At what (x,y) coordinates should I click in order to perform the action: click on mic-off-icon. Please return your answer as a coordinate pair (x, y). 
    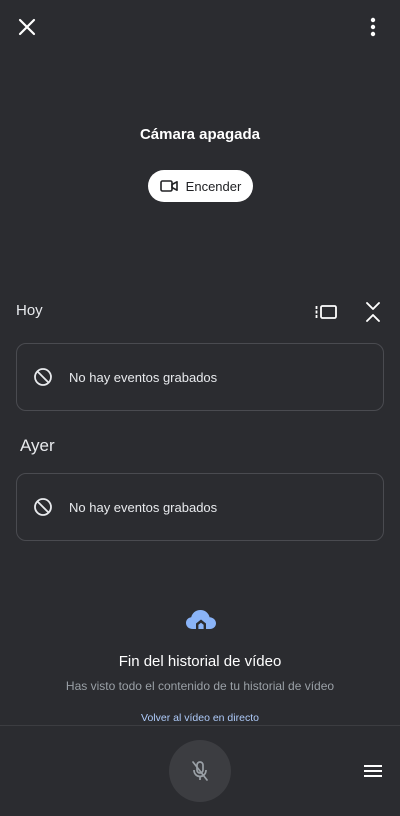
    Looking at the image, I should click on (200, 771).